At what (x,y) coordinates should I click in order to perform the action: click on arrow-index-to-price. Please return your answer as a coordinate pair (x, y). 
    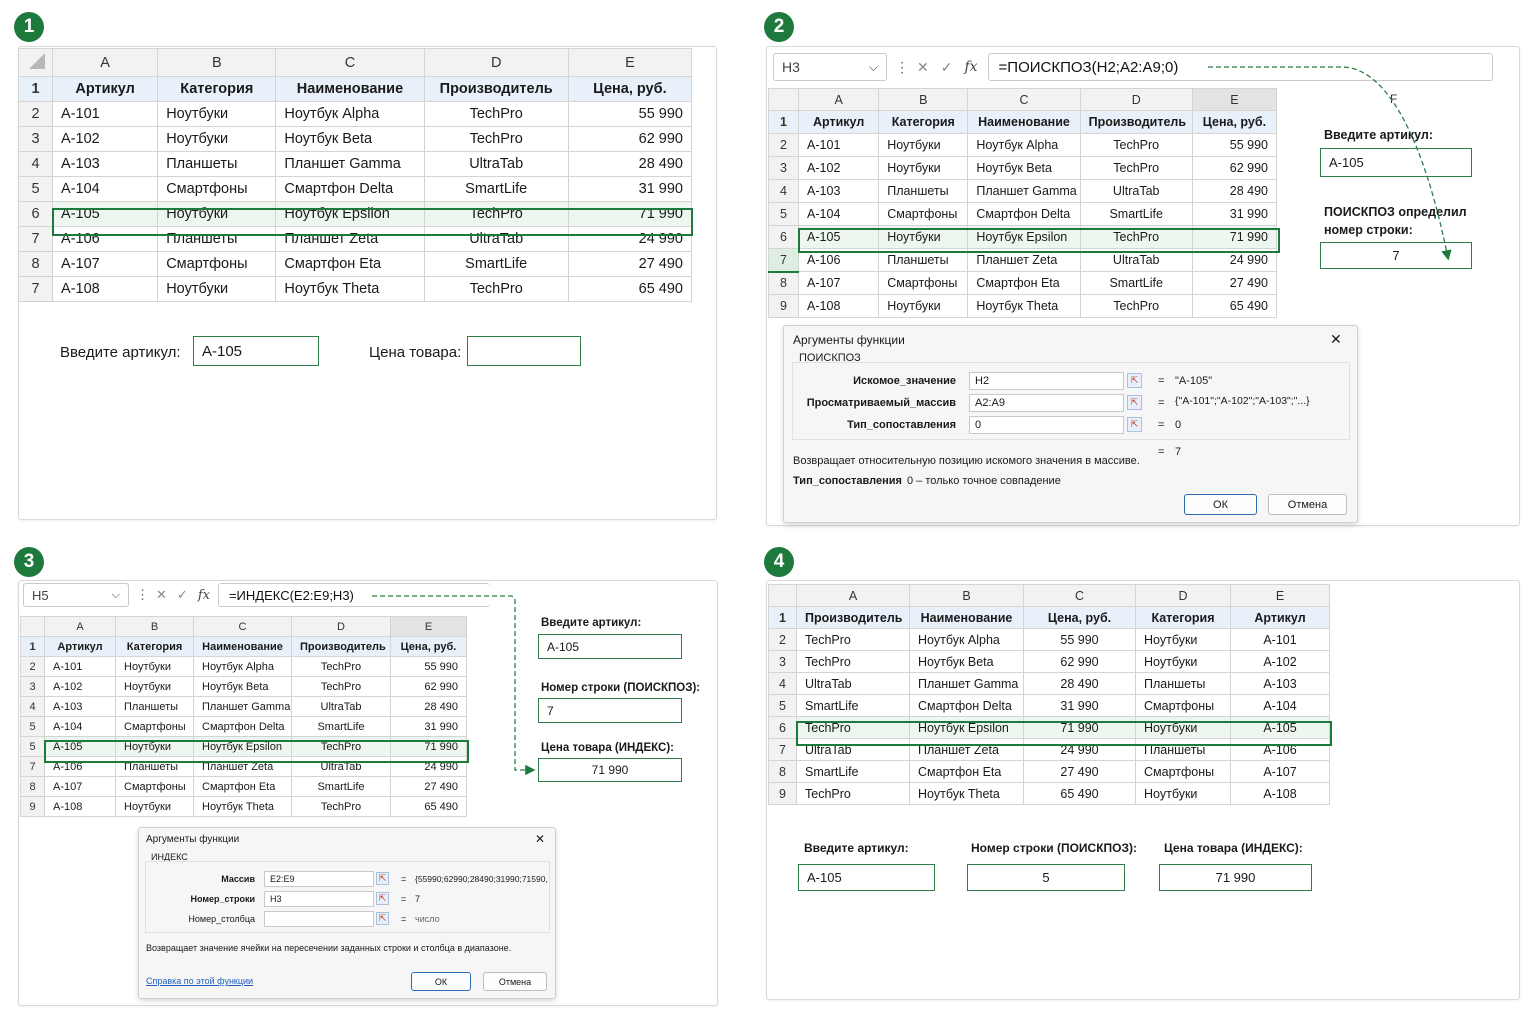
    Looking at the image, I should click on (454, 685).